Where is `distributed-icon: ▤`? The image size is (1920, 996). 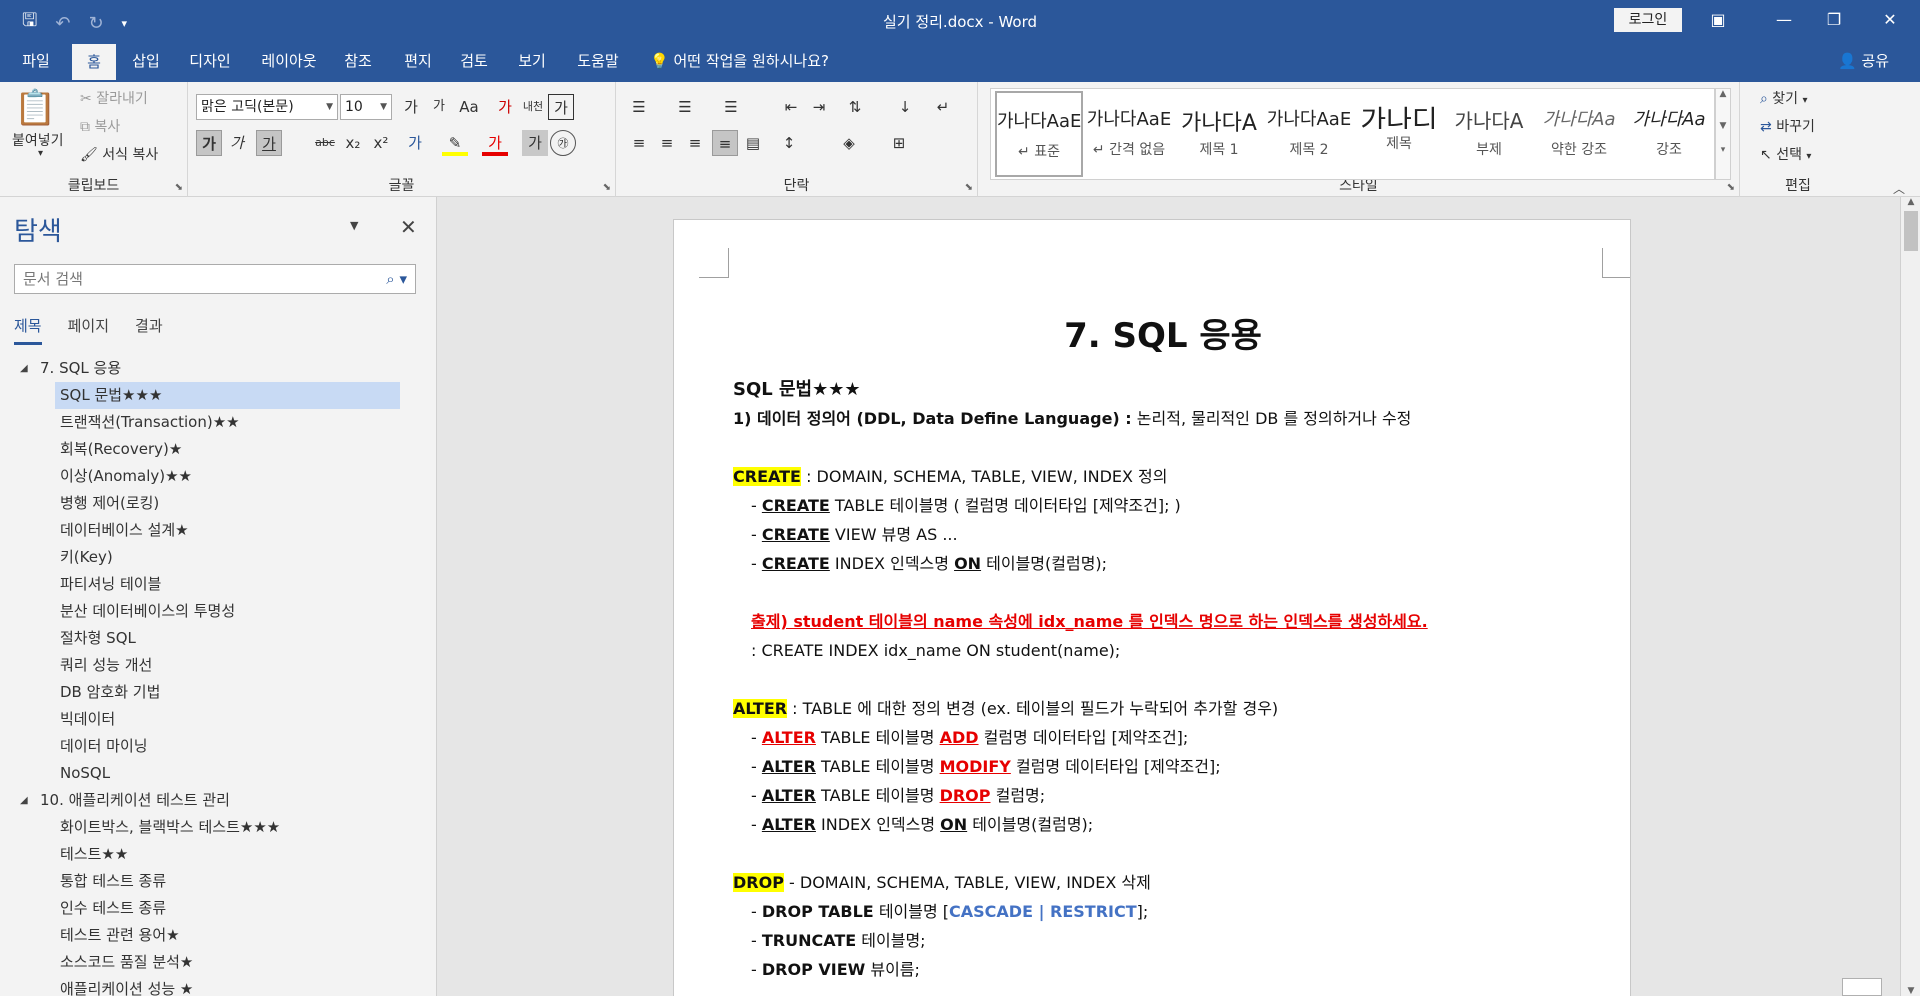
distributed-icon: ▤ is located at coordinates (753, 143).